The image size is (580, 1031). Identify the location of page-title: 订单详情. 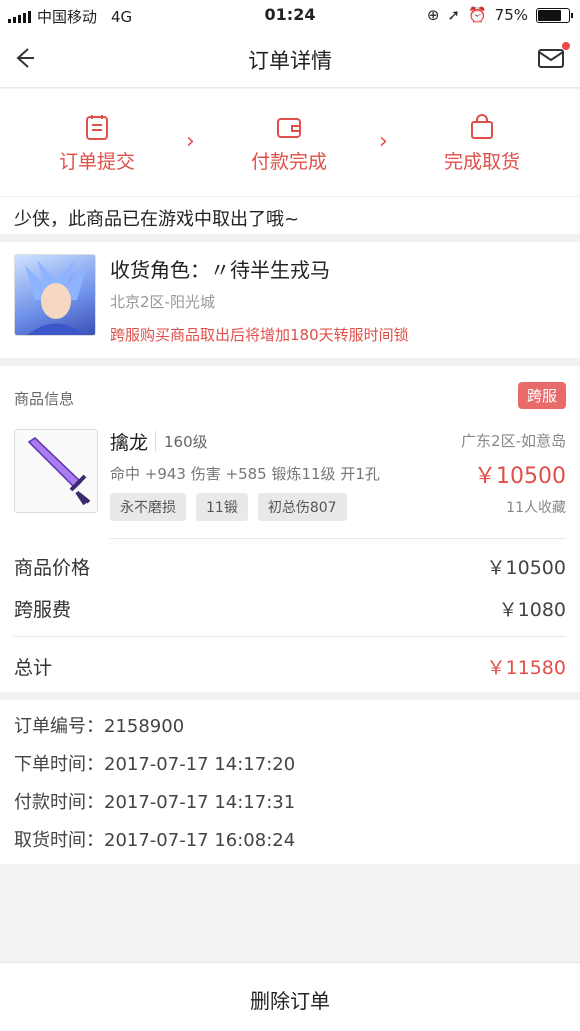
(290, 61).